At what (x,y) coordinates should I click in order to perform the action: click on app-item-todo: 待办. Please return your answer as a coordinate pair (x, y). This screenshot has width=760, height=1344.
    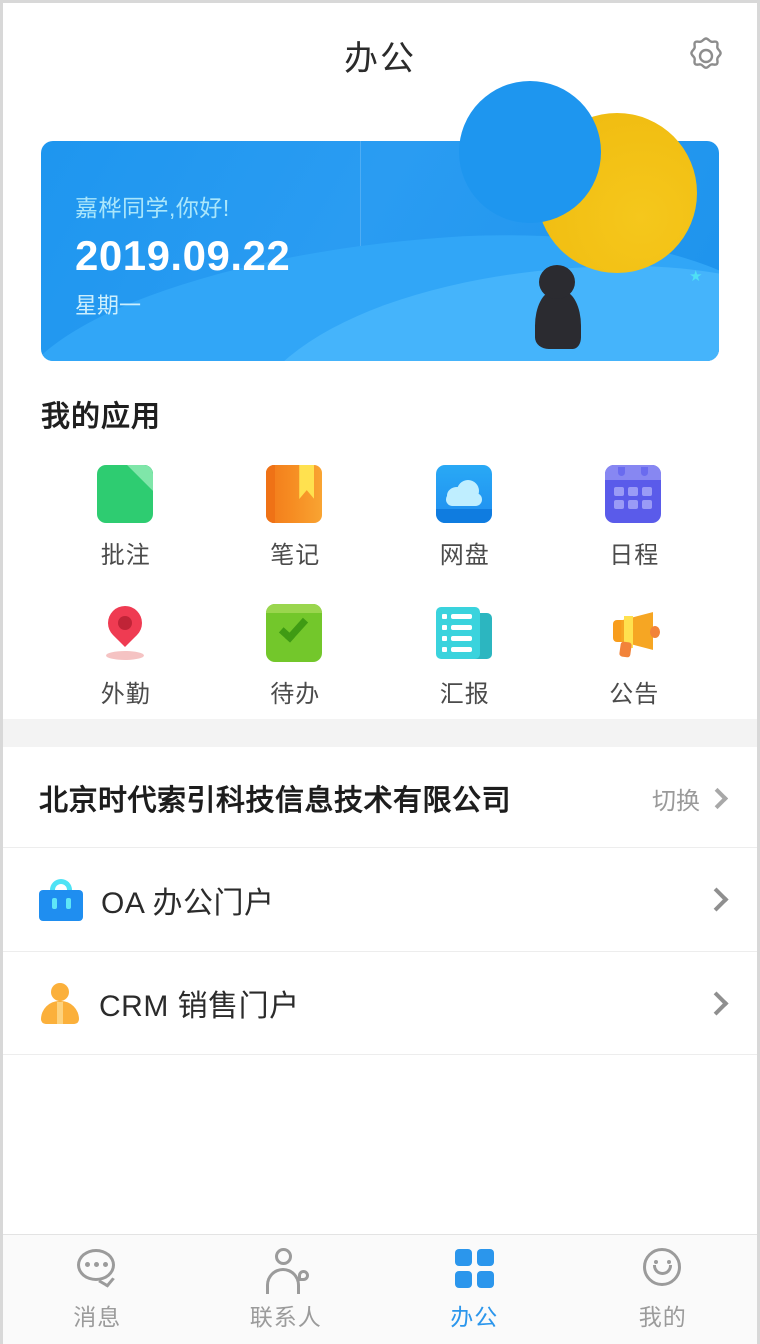
    Looking at the image, I should click on (296, 658).